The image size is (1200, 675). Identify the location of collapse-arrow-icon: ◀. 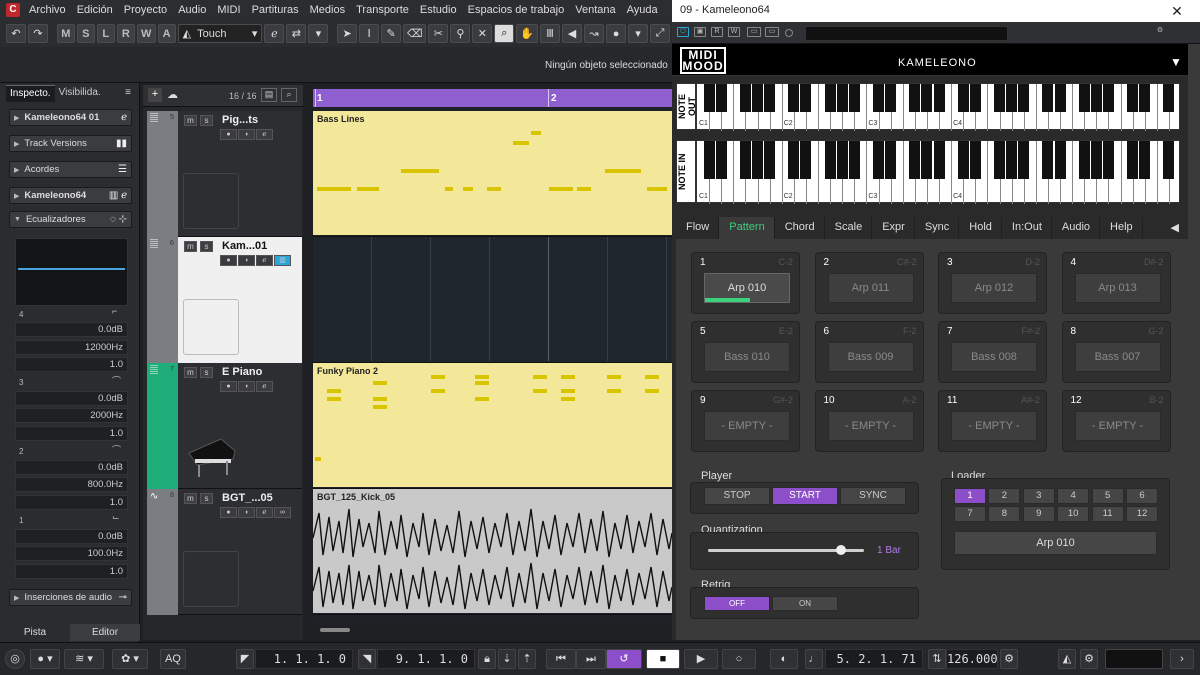
(1174, 228).